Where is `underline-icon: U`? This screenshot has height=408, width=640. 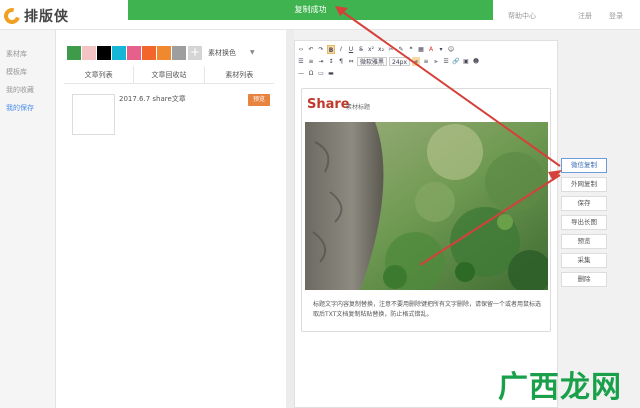 underline-icon: U is located at coordinates (351, 49).